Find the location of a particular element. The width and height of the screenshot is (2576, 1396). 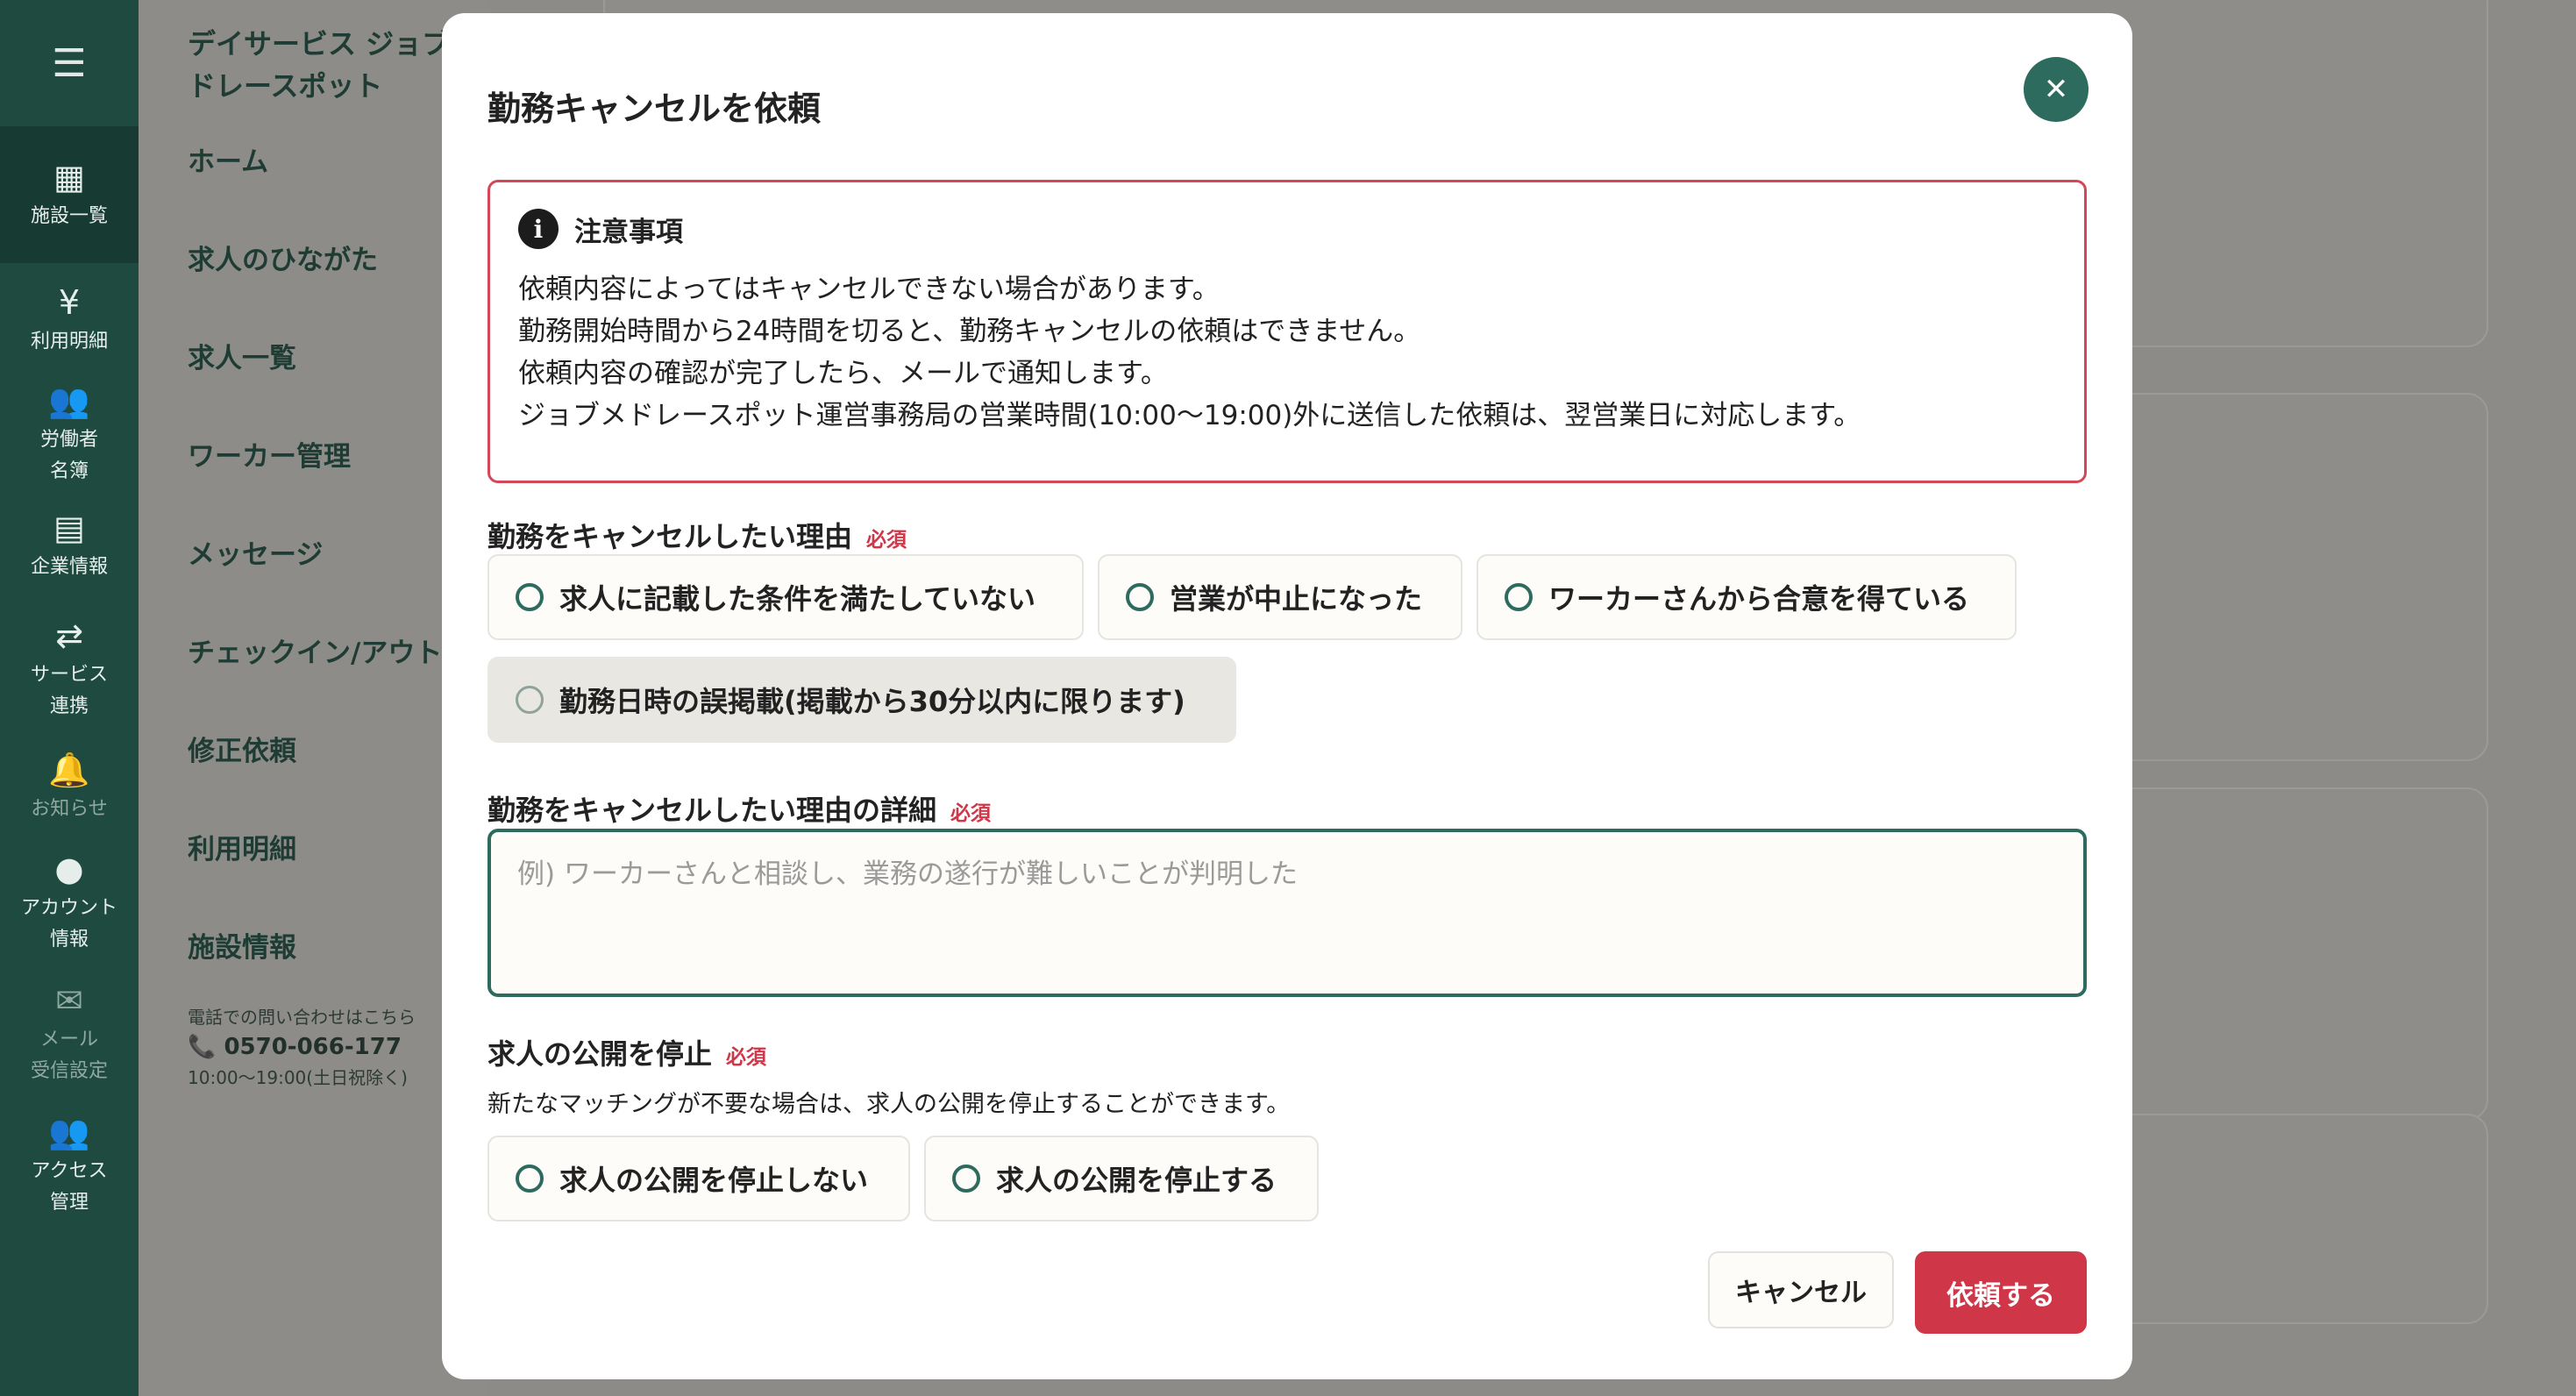

rail-item-mail: ✉ メール 受信設定 is located at coordinates (69, 1034).